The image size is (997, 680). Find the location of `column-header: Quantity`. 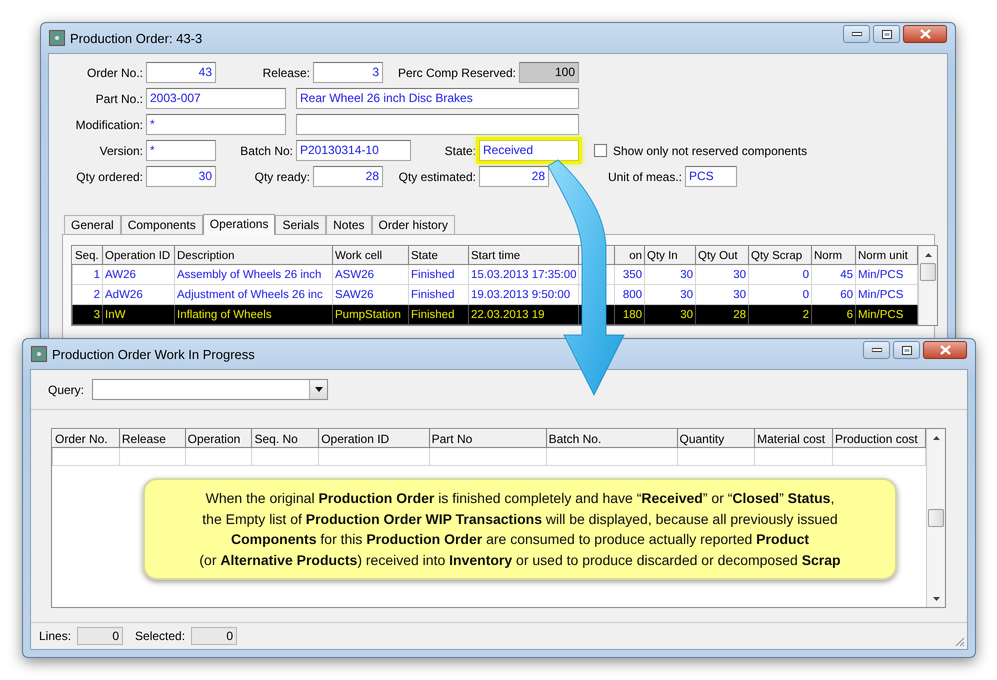

column-header: Quantity is located at coordinates (716, 439).